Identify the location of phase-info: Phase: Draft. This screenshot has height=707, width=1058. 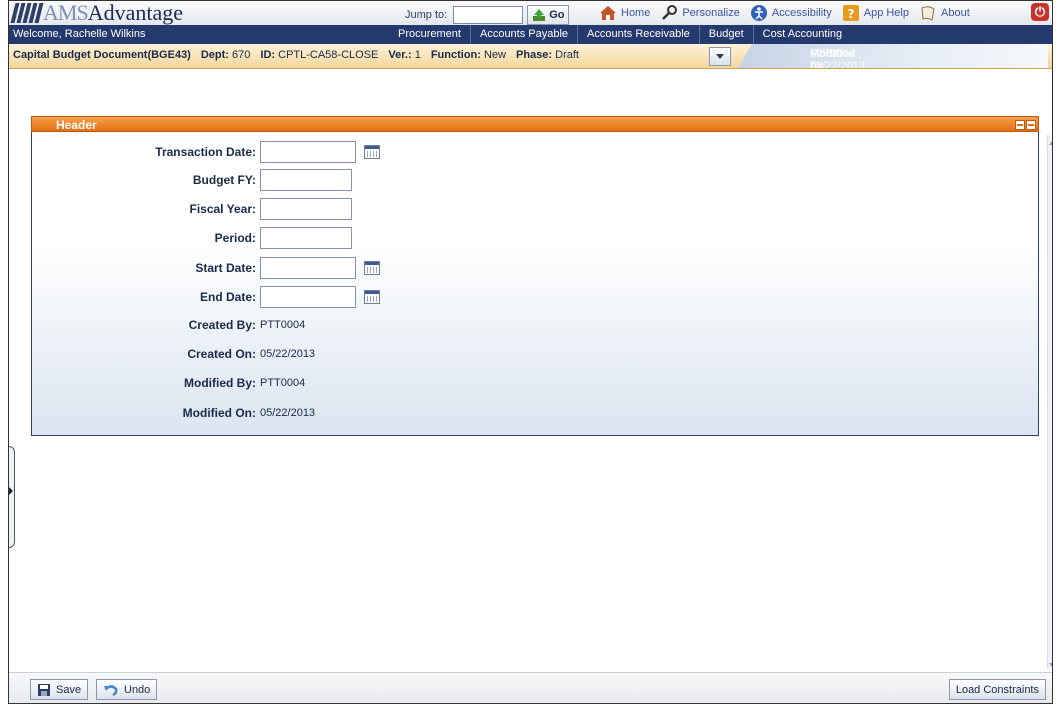
(547, 55).